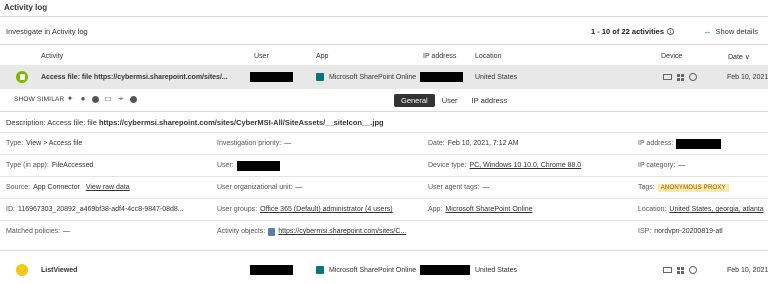 The width and height of the screenshot is (768, 284). I want to click on user-label: User:, so click(225, 165).